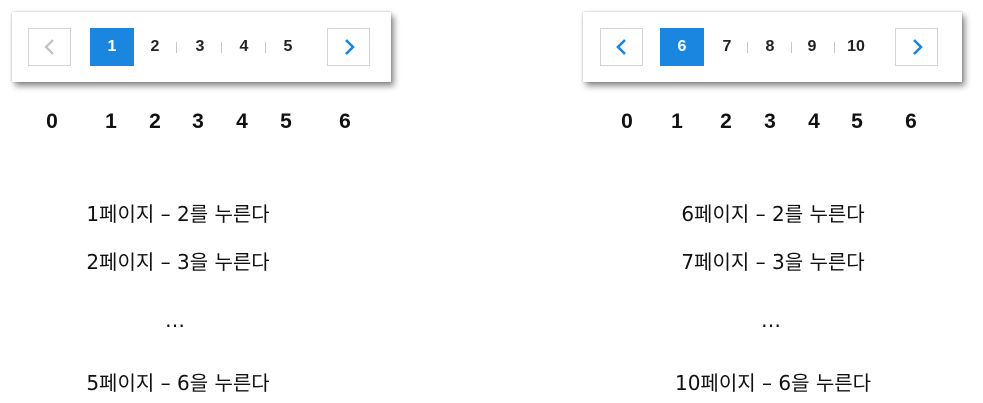 Image resolution: width=983 pixels, height=403 pixels. I want to click on page-button-active: 6, so click(682, 47).